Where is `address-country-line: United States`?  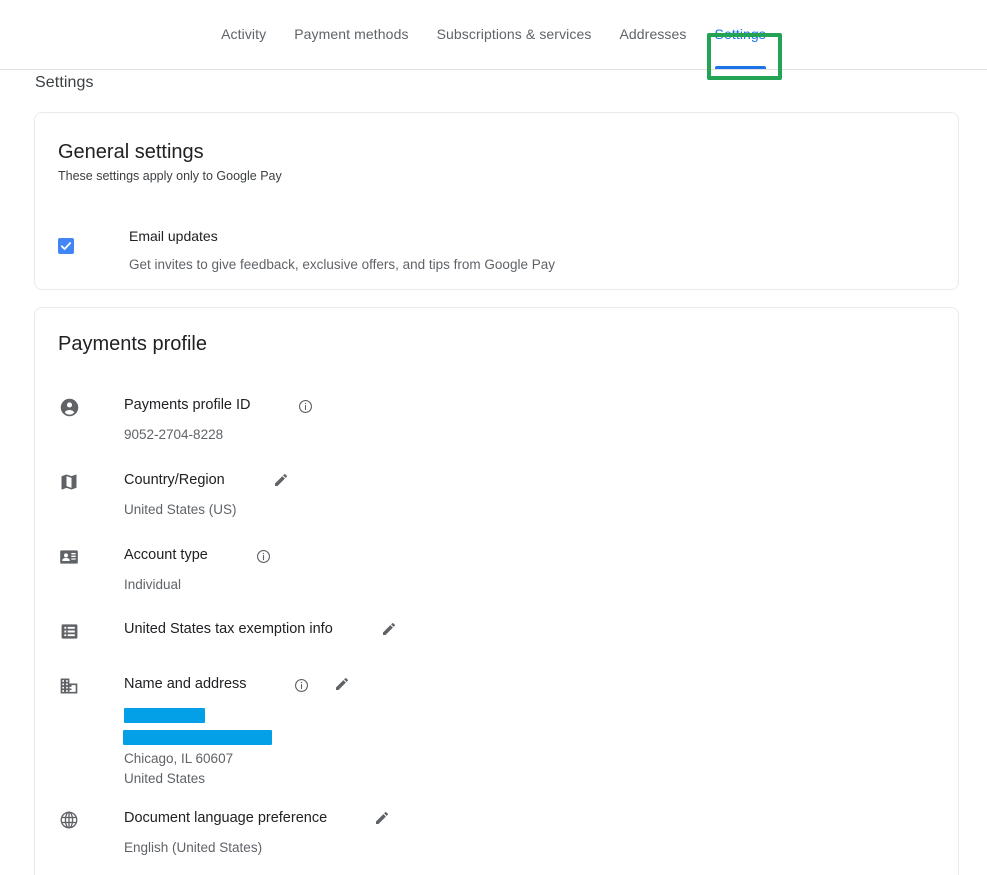 address-country-line: United States is located at coordinates (165, 778).